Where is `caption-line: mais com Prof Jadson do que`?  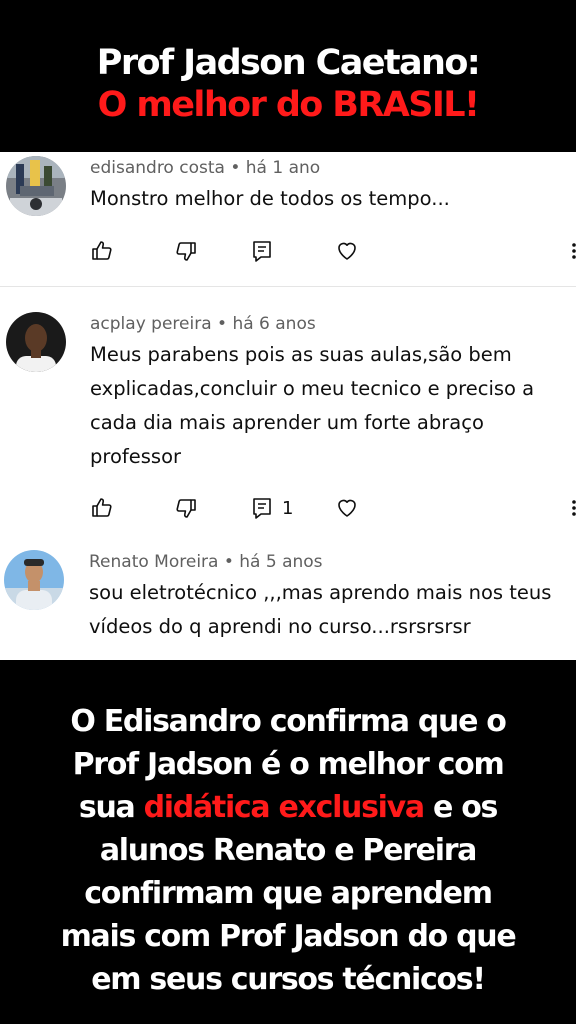 caption-line: mais com Prof Jadson do que is located at coordinates (288, 936).